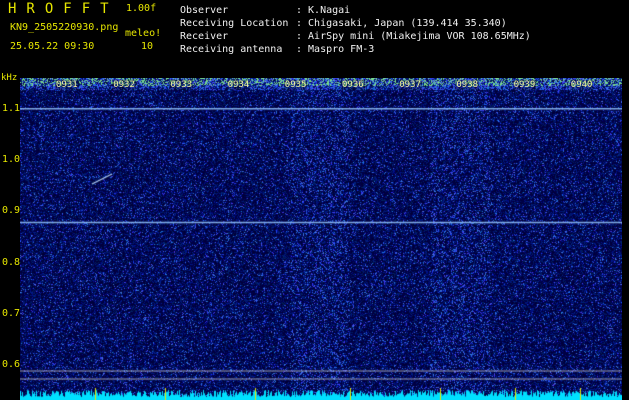 The image size is (629, 400). What do you see at coordinates (581, 85) in the screenshot?
I see `time-tick-label: 0940` at bounding box center [581, 85].